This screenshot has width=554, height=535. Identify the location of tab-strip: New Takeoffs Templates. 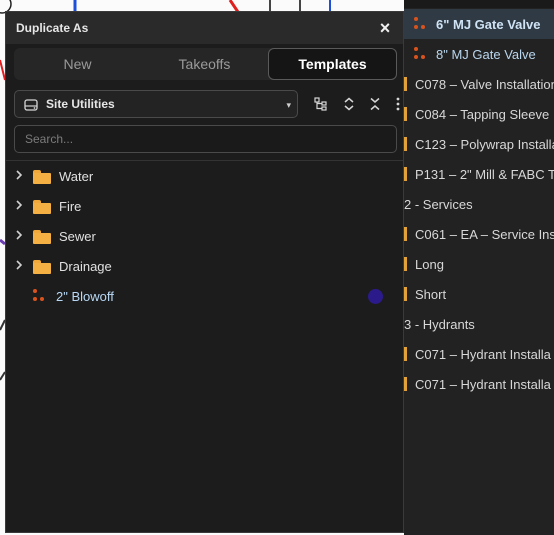
(205, 64).